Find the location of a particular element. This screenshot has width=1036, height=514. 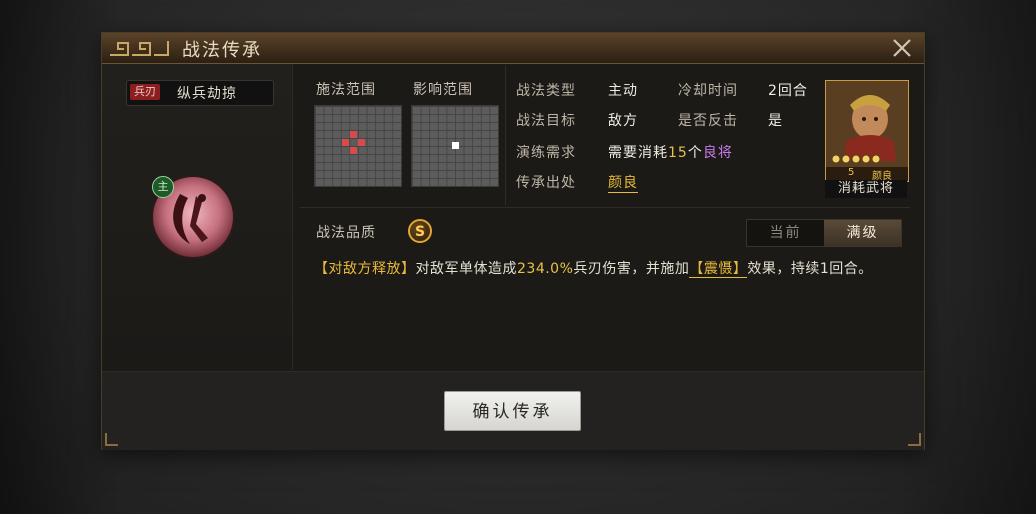

train-count: 15 is located at coordinates (678, 153).